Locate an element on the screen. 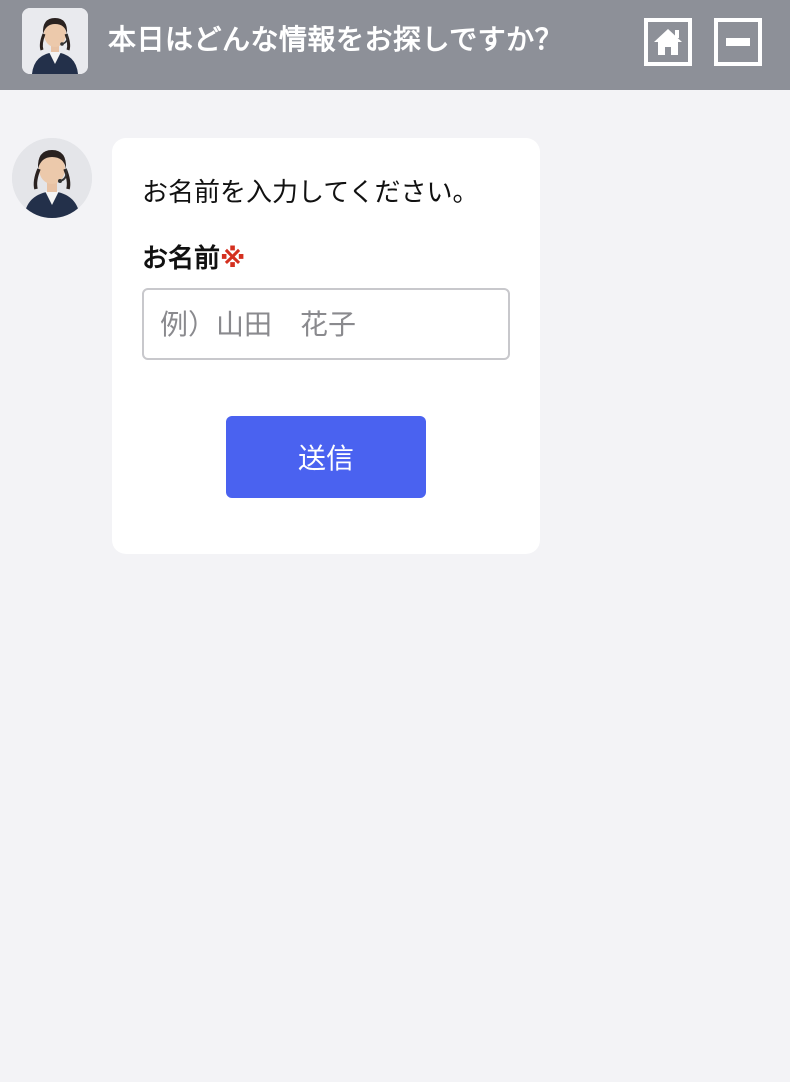 The width and height of the screenshot is (790, 1082). bot-avatar is located at coordinates (52, 178).